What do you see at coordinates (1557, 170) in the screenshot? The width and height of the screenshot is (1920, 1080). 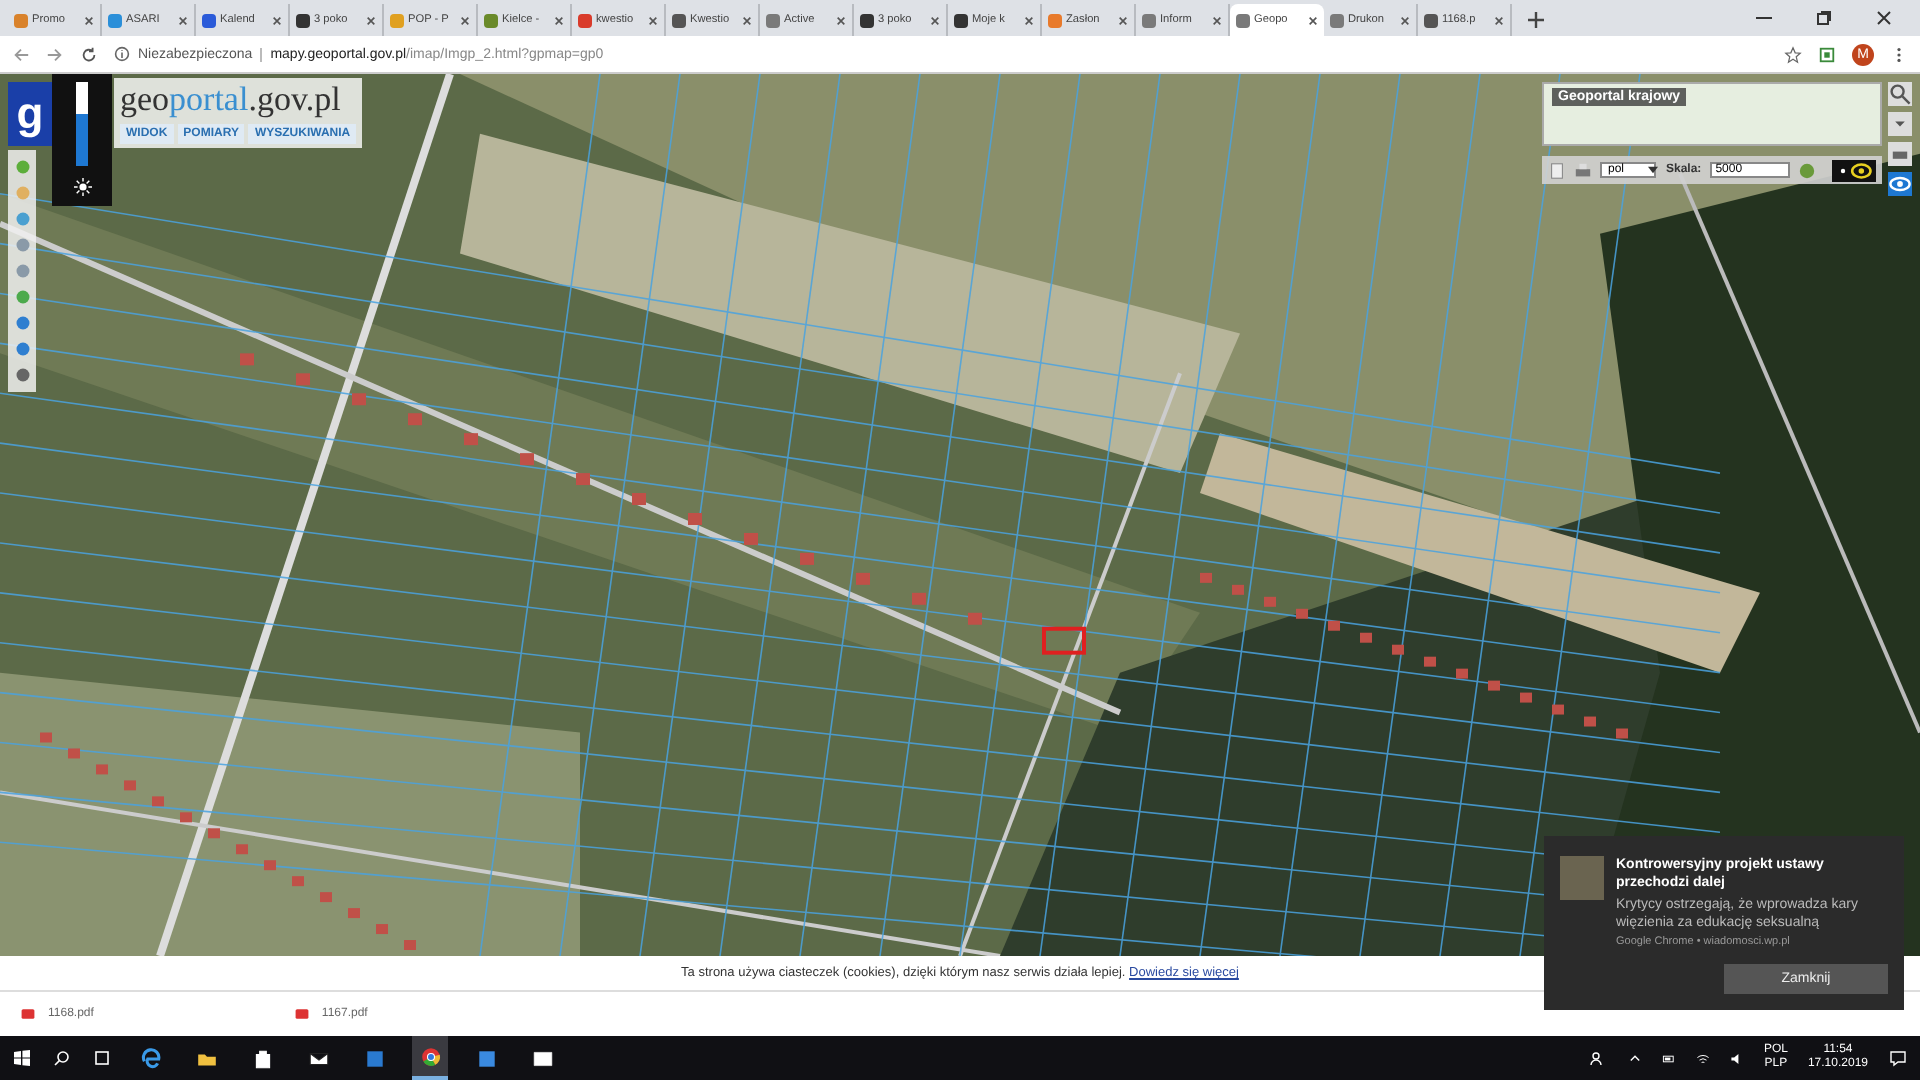 I see `document-icon` at bounding box center [1557, 170].